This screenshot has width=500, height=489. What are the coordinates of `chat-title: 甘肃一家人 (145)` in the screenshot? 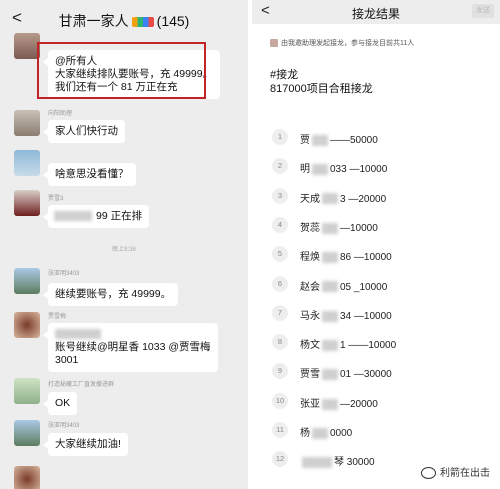 It's located at (124, 21).